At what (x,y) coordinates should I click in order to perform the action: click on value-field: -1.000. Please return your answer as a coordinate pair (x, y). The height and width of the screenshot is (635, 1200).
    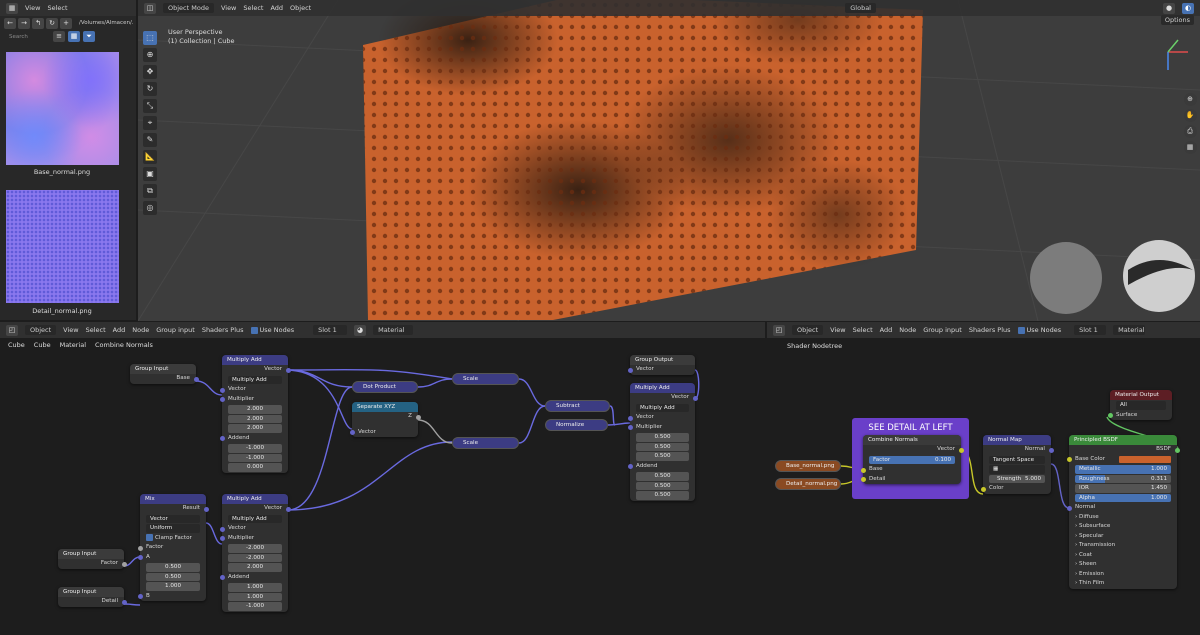
    Looking at the image, I should click on (255, 606).